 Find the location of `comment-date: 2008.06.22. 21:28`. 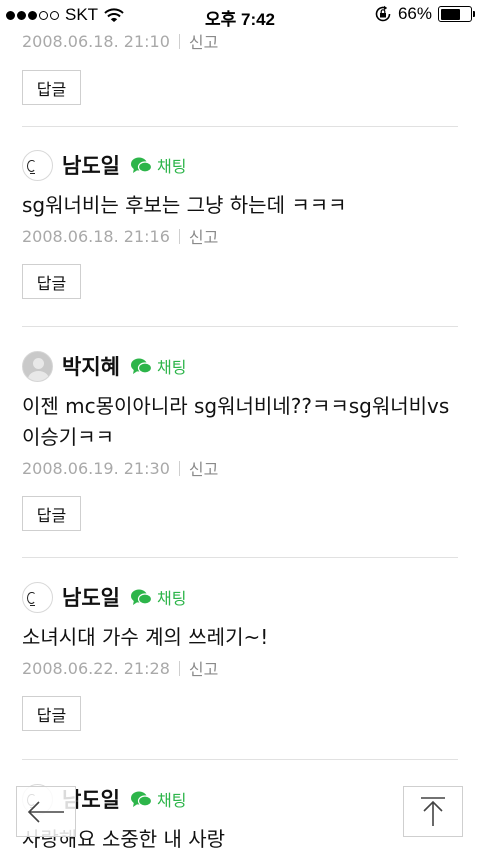

comment-date: 2008.06.22. 21:28 is located at coordinates (96, 668).